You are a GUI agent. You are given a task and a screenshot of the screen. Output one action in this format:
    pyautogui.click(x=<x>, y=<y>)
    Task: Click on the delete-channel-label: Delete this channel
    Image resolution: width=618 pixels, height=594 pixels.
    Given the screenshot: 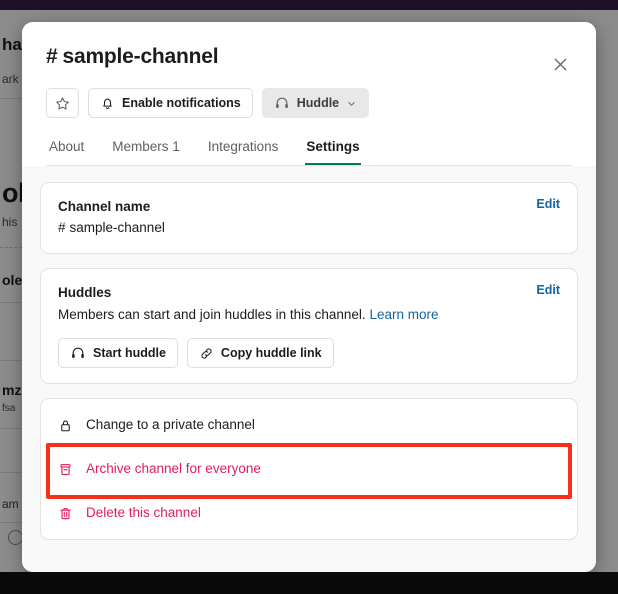 What is the action you would take?
    pyautogui.click(x=143, y=512)
    